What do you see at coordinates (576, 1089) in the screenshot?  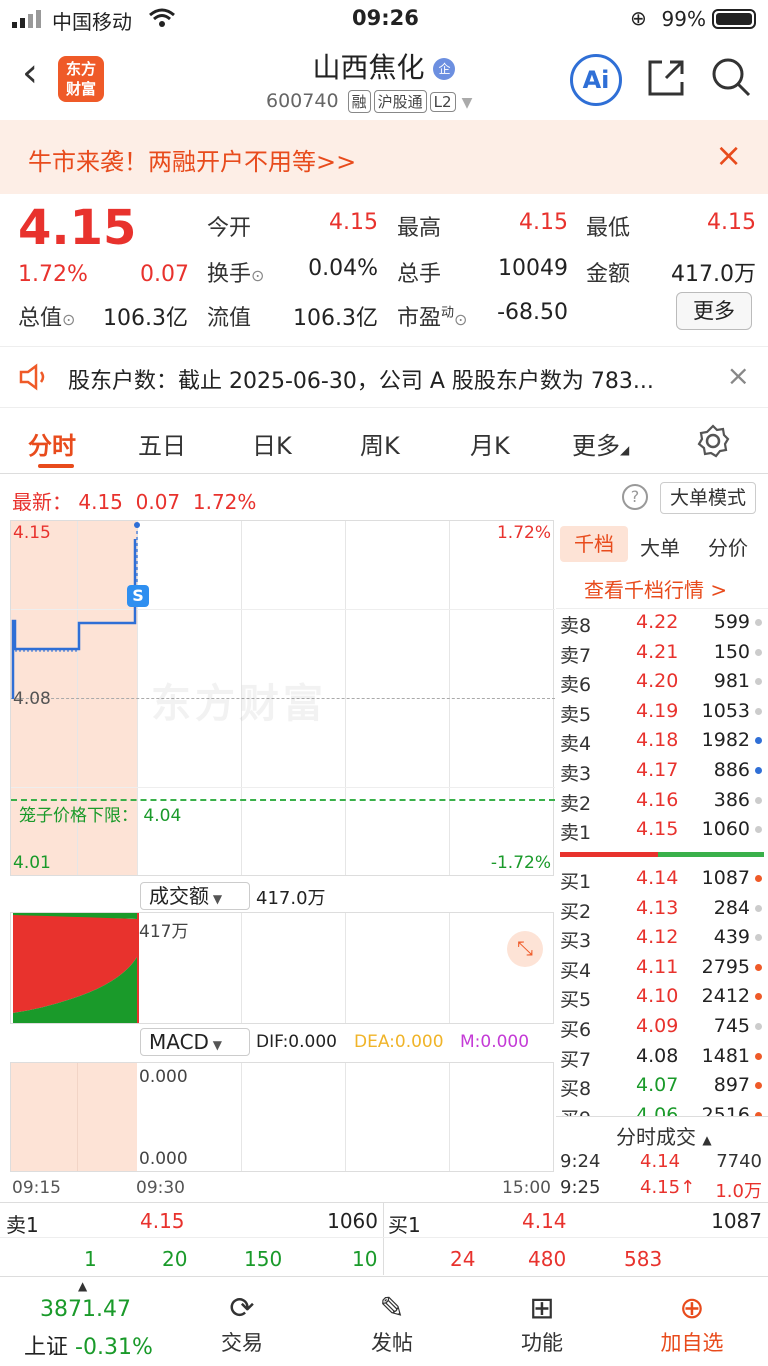 I see `level-label: 买8` at bounding box center [576, 1089].